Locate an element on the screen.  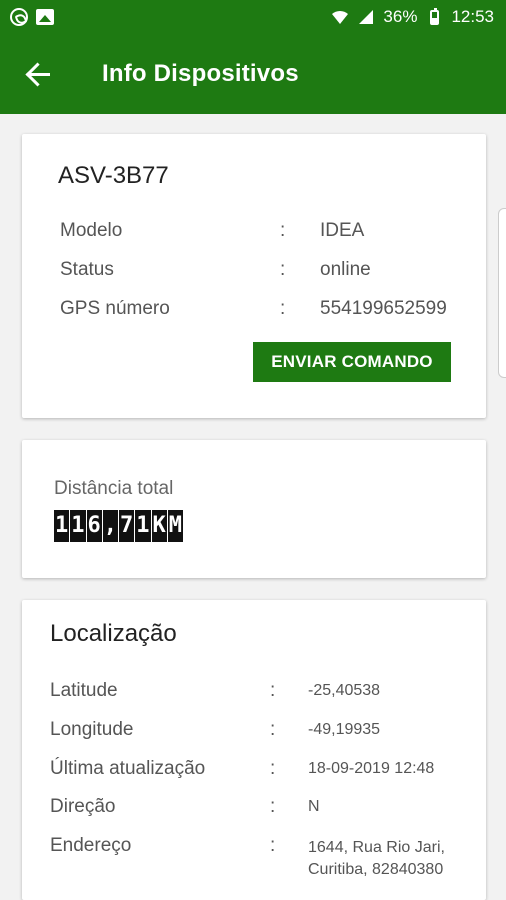
status-bar-left is located at coordinates (32, 17).